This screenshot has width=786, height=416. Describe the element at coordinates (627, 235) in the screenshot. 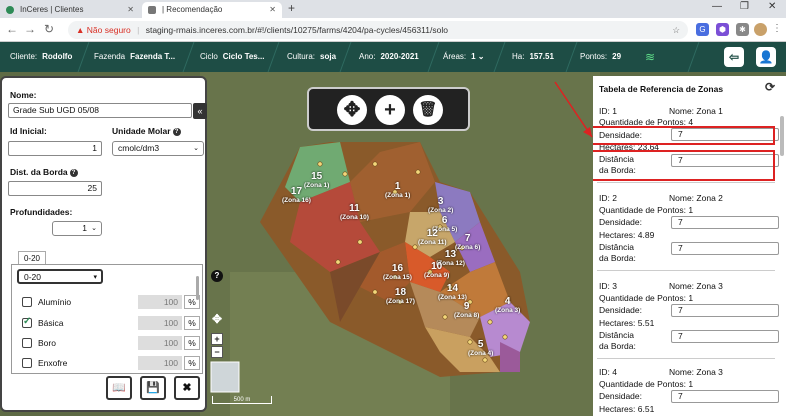

I see `zone-hectares: Hectares: 4.89` at that location.